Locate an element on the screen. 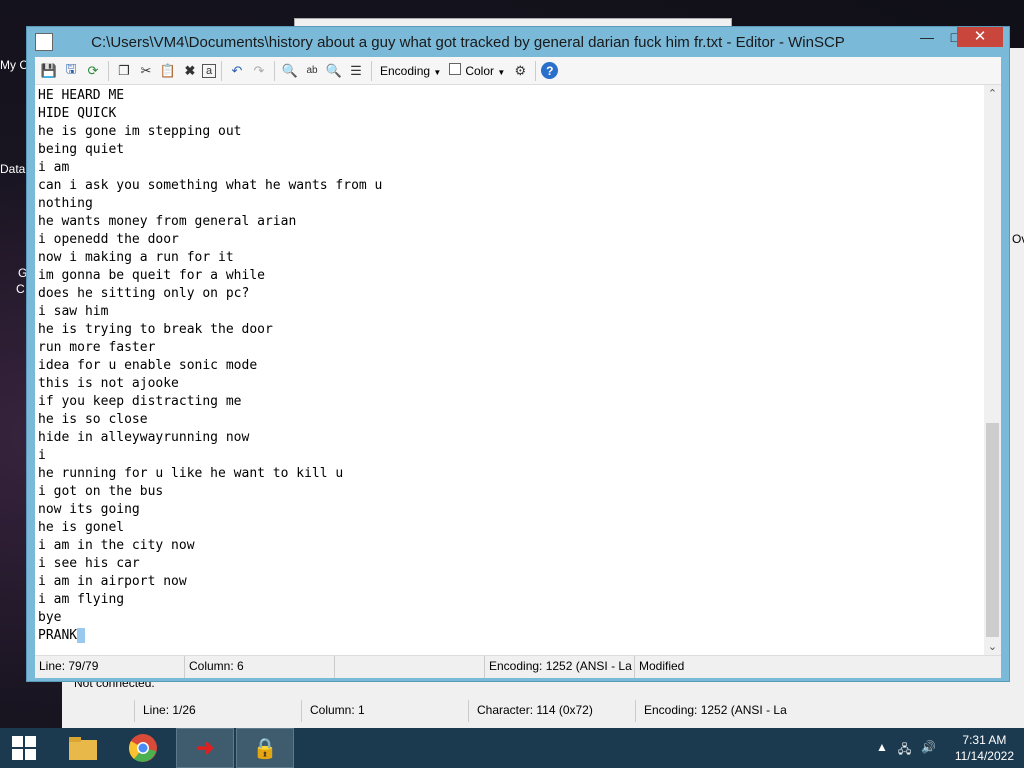 The height and width of the screenshot is (768, 1024). text-line: he is gone im stepping out is located at coordinates (140, 131).